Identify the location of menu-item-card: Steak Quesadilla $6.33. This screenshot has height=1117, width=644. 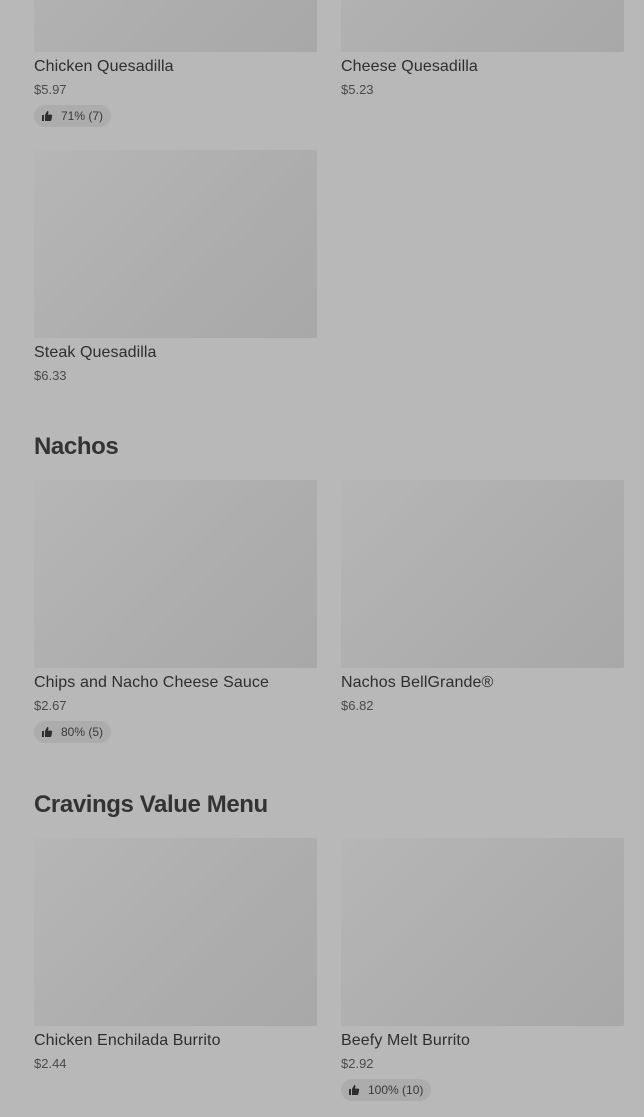
(175, 267).